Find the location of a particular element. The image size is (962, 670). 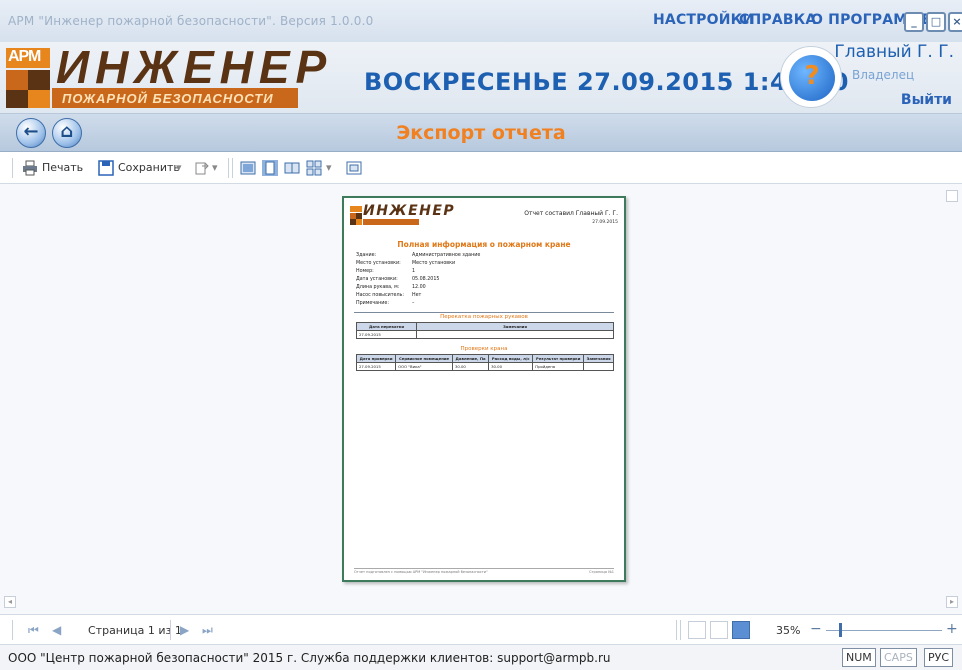

page-title: Экспорт отчета is located at coordinates (481, 133).